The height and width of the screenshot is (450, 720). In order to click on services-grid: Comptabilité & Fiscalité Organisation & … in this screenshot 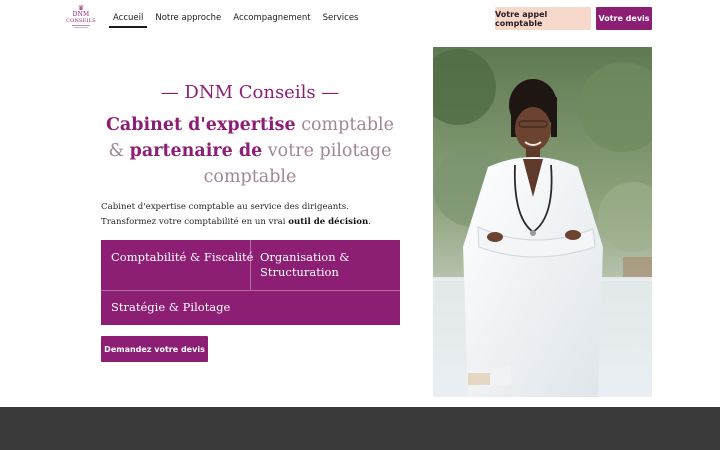, I will do `click(250, 282)`.